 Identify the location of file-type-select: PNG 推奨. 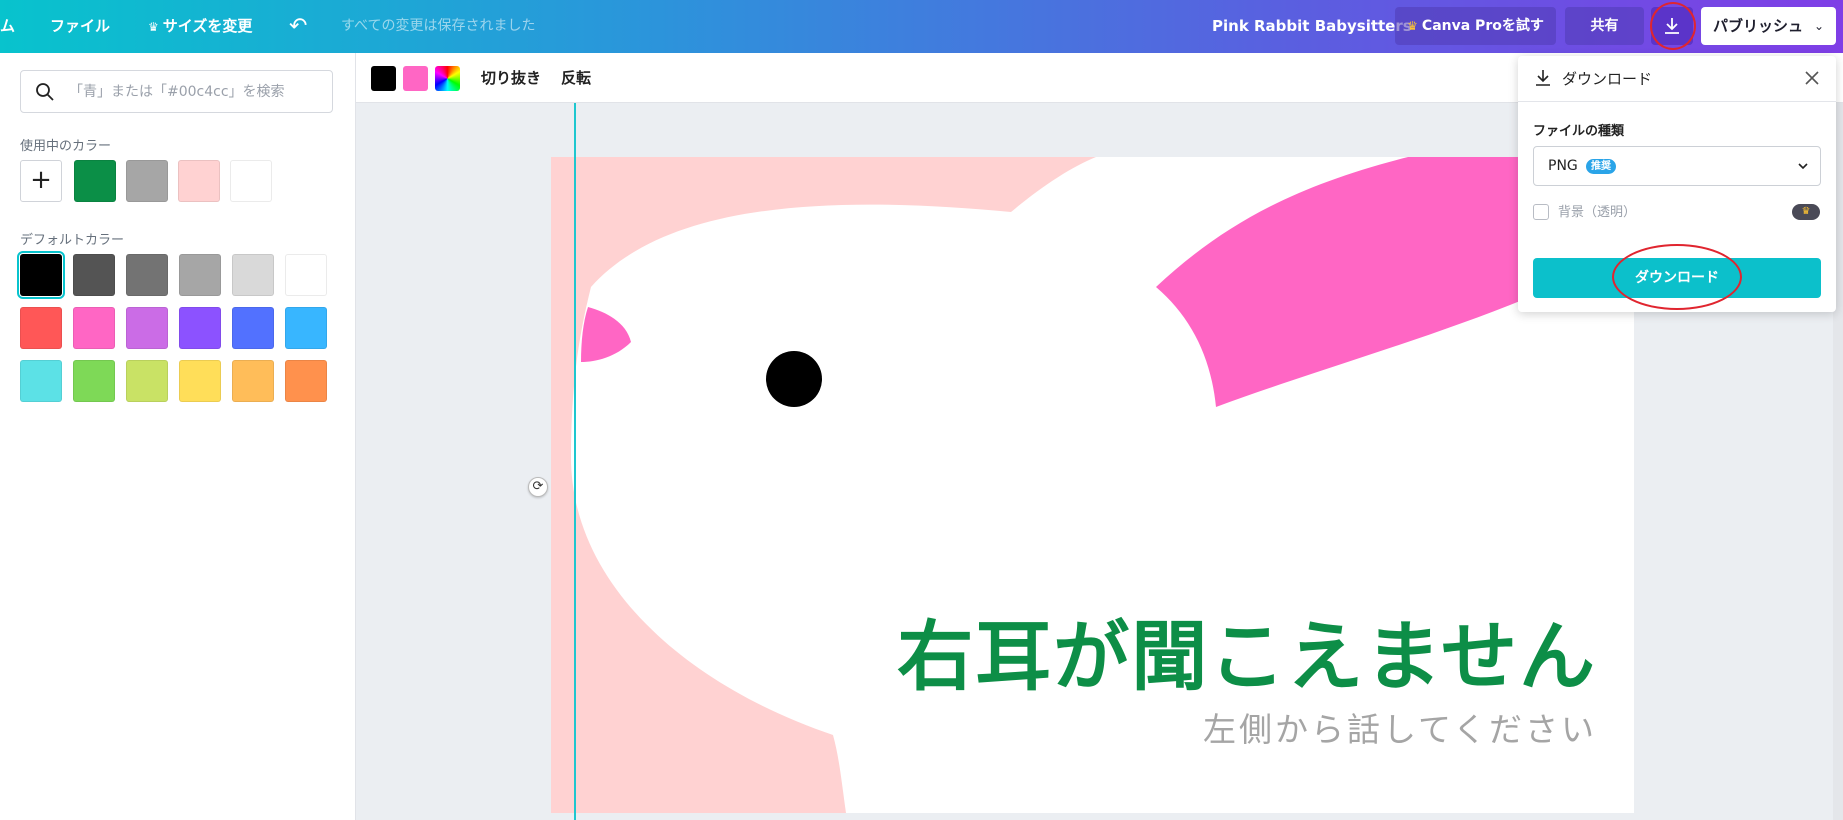
(1677, 166).